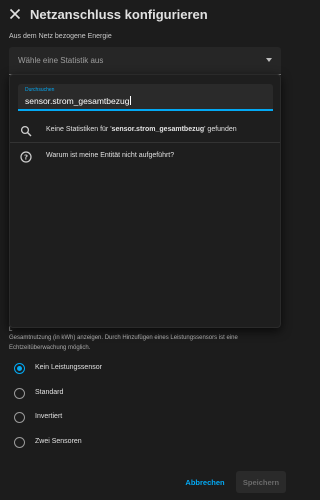  Describe the element at coordinates (145, 142) in the screenshot. I see `divider` at that location.